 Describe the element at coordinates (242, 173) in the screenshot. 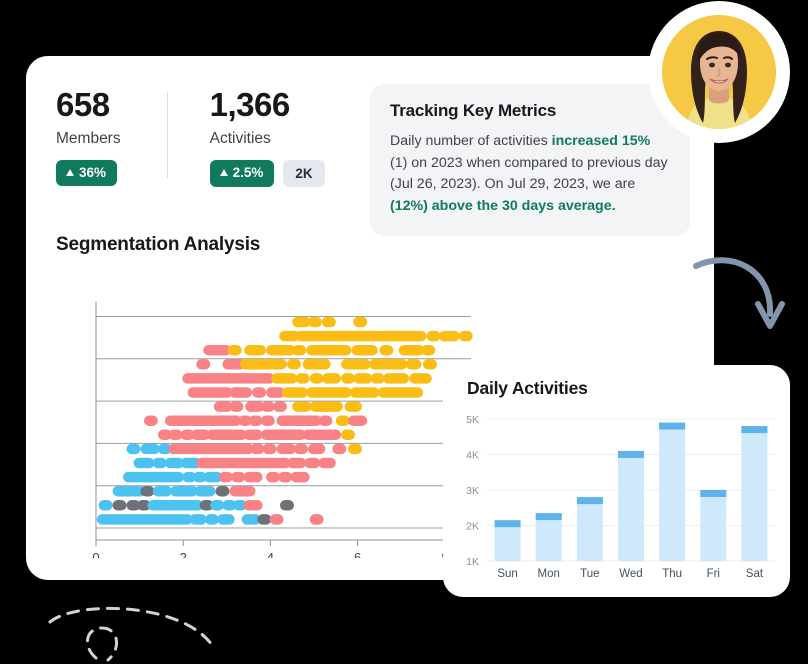

I see `activities-change-badge: 2.5%` at that location.